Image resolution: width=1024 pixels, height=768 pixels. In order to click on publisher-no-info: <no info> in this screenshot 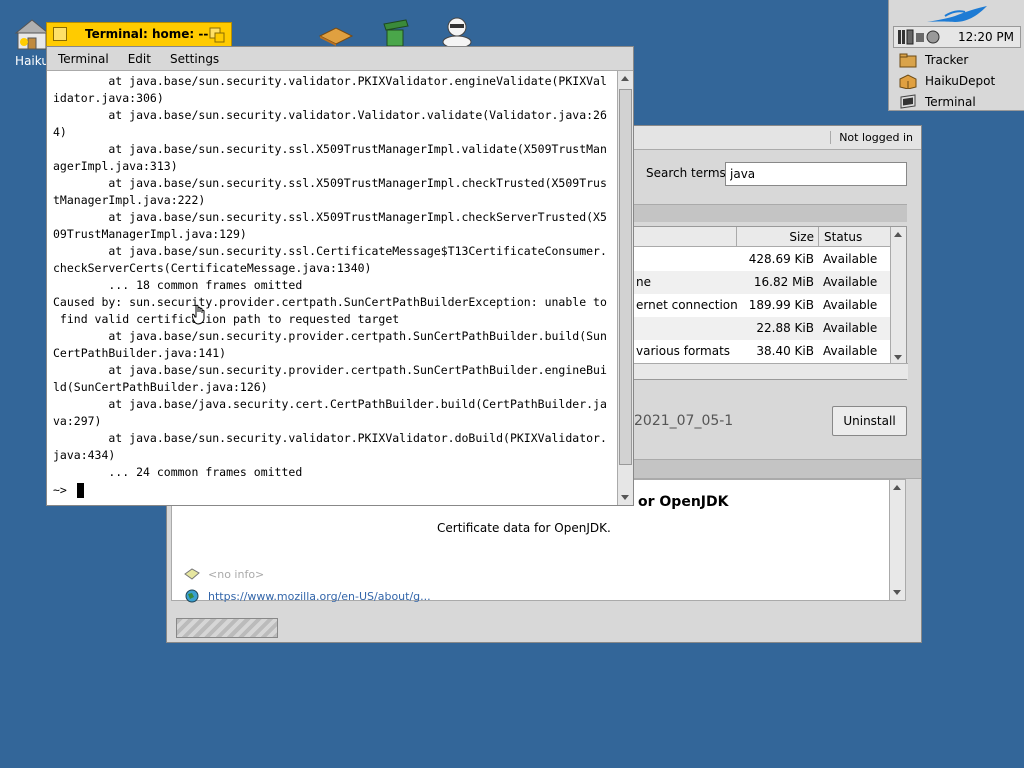, I will do `click(236, 574)`.